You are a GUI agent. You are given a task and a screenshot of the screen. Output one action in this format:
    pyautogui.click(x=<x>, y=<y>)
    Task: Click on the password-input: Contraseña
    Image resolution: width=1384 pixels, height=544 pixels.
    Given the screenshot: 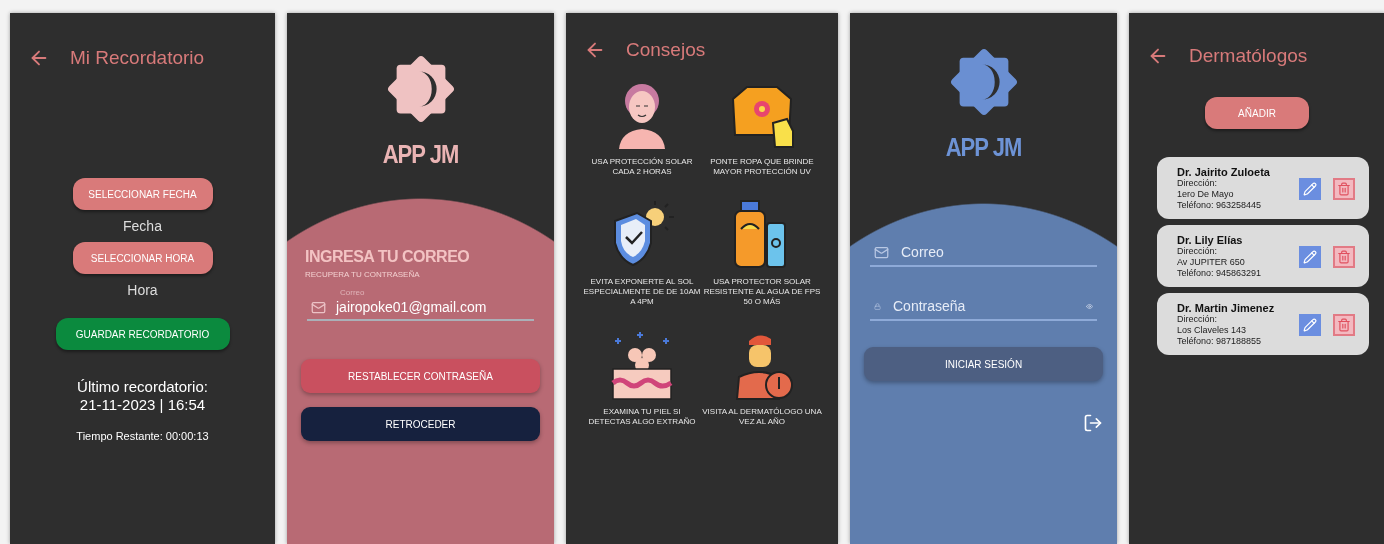 What is the action you would take?
    pyautogui.click(x=983, y=306)
    